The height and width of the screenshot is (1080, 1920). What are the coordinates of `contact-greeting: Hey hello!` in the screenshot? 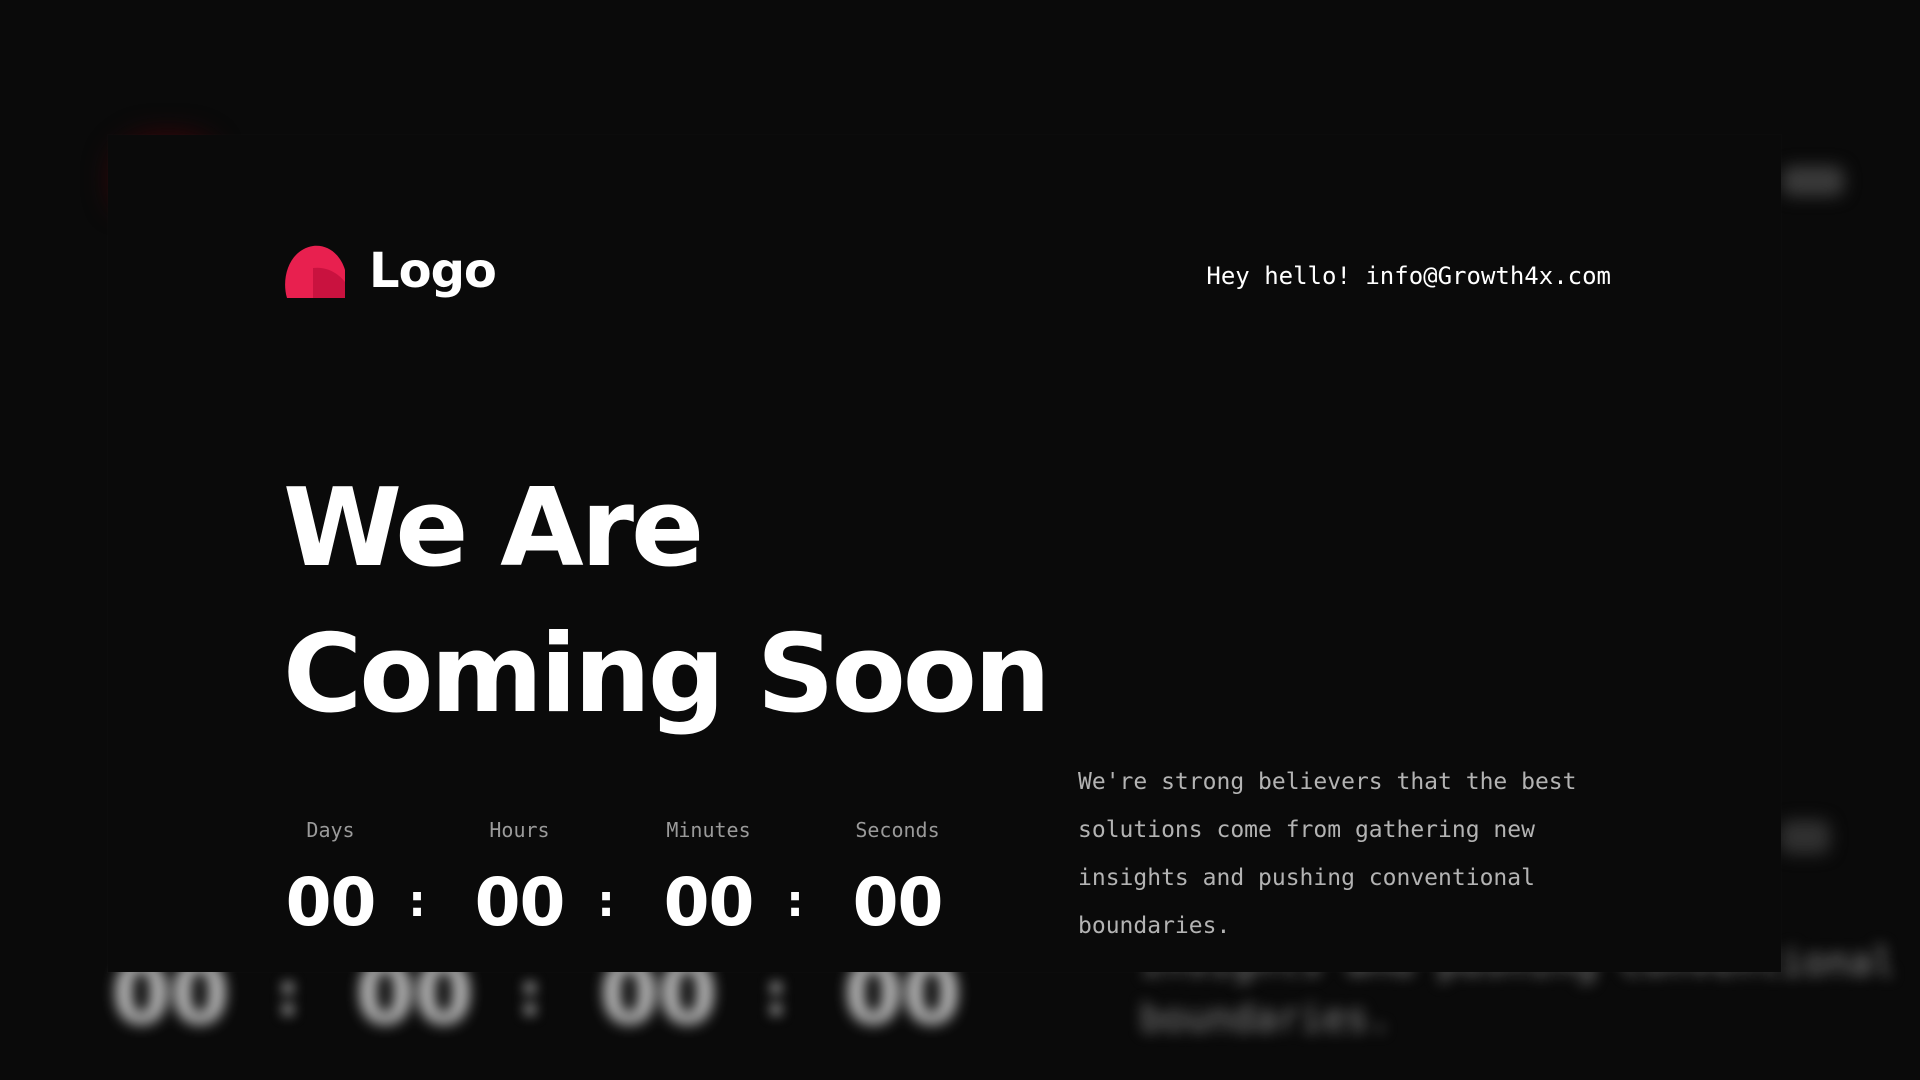 It's located at (1278, 276).